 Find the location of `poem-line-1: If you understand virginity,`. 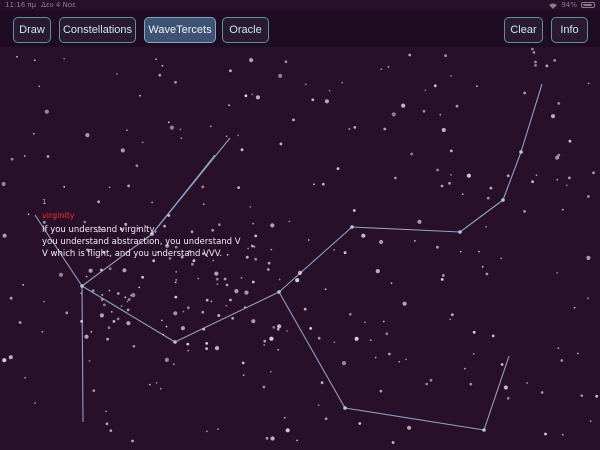

poem-line-1: If you understand virginity, is located at coordinates (100, 230).